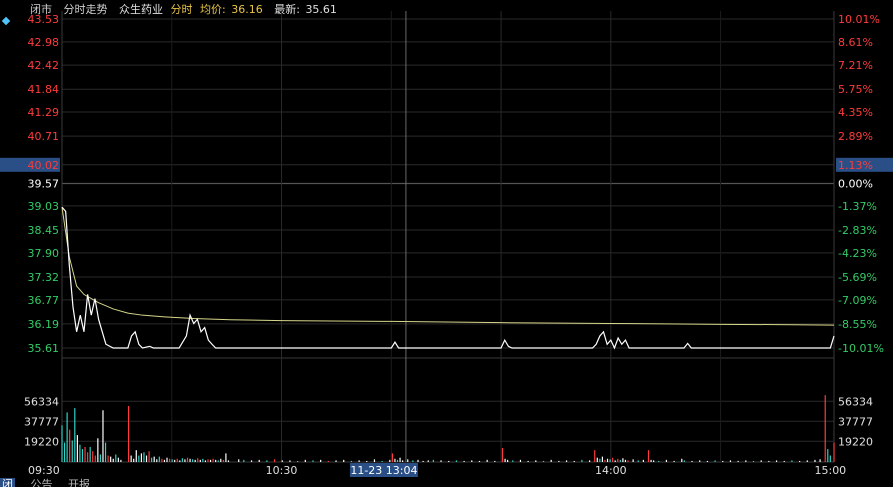 Image resolution: width=893 pixels, height=487 pixels. What do you see at coordinates (855, 421) in the screenshot?
I see `volume-tick-right: 37777` at bounding box center [855, 421].